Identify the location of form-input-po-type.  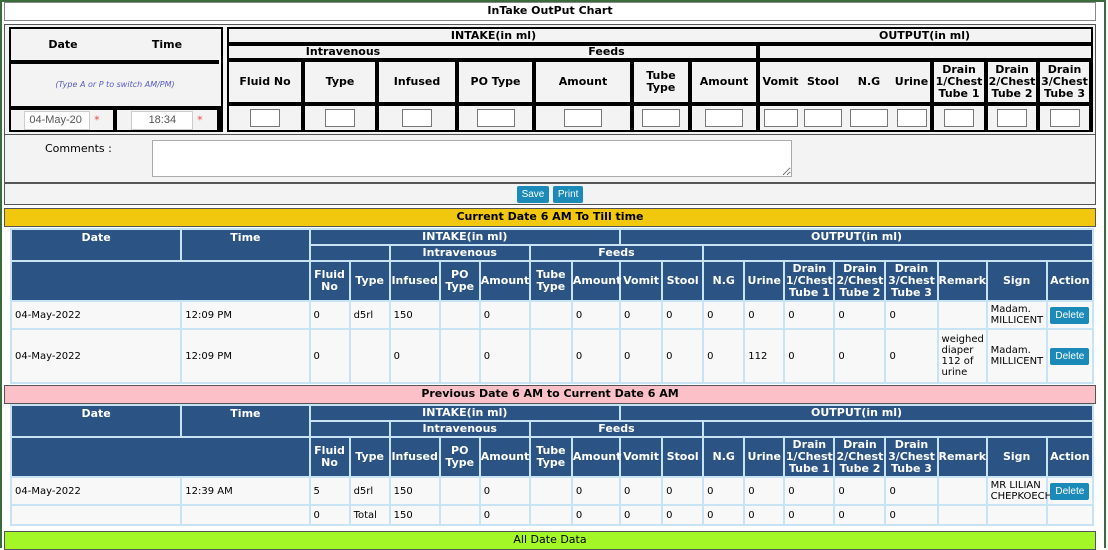
(495, 118).